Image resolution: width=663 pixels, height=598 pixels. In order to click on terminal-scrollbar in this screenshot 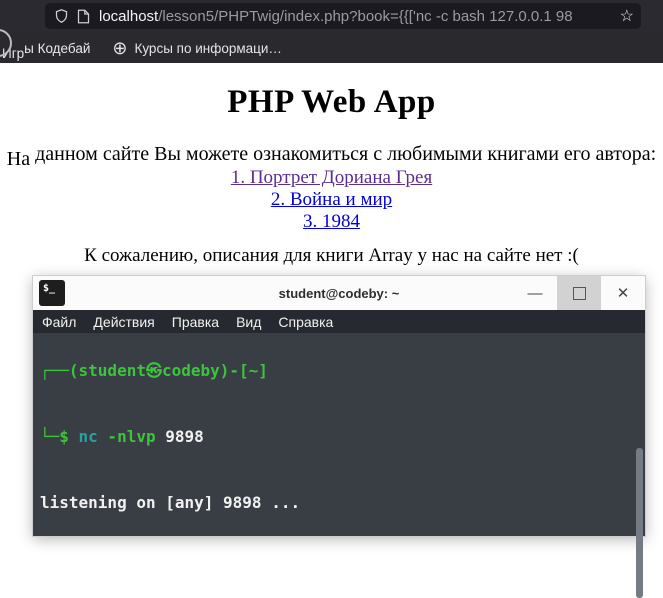, I will do `click(639, 523)`.